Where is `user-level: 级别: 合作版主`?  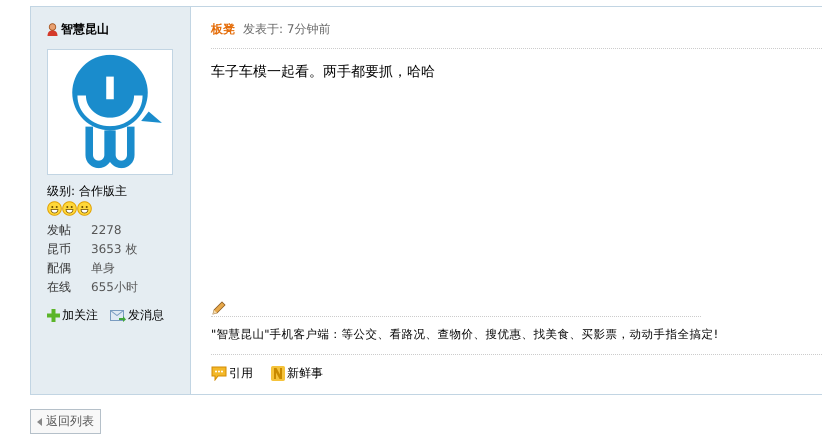
user-level: 级别: 合作版主 is located at coordinates (87, 191).